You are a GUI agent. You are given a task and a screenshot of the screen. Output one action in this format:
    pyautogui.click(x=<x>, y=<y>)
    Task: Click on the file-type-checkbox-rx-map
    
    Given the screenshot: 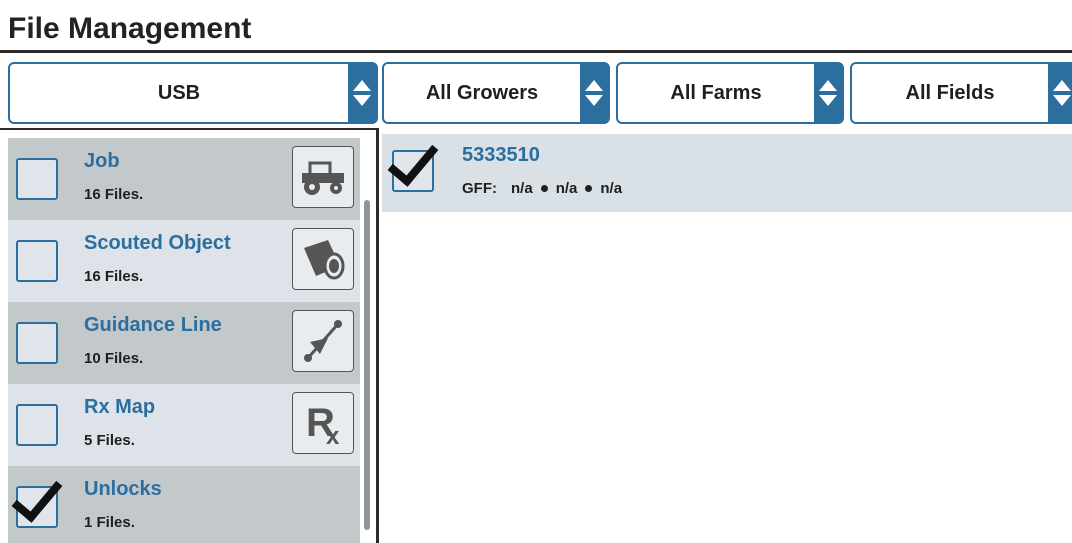 What is the action you would take?
    pyautogui.click(x=37, y=425)
    